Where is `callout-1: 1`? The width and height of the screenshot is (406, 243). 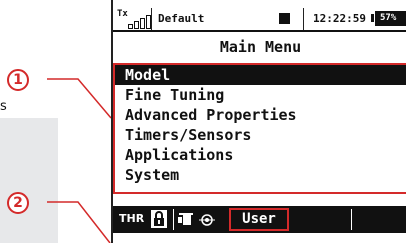 callout-1: 1 is located at coordinates (18, 80).